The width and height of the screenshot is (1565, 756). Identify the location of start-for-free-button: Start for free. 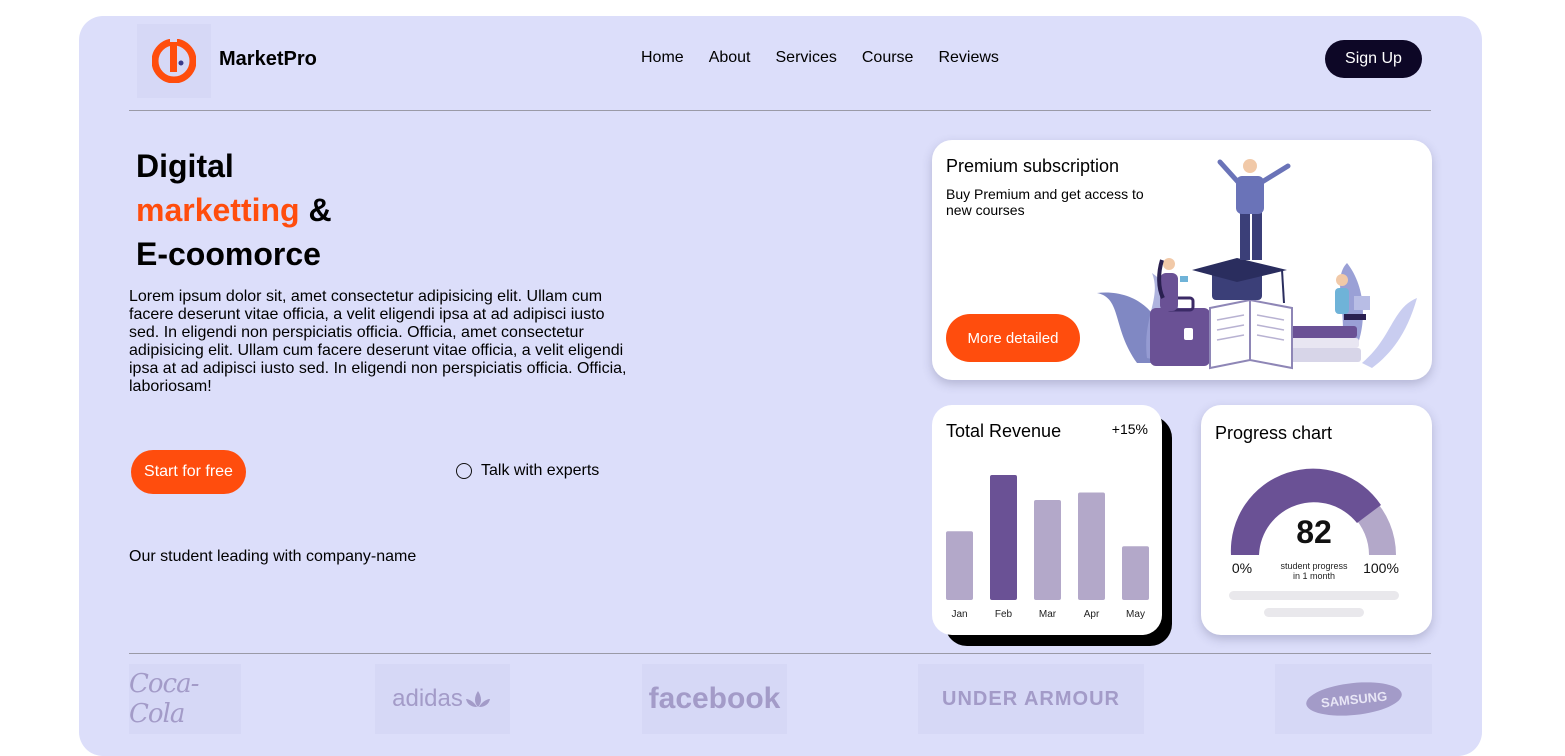
(188, 472).